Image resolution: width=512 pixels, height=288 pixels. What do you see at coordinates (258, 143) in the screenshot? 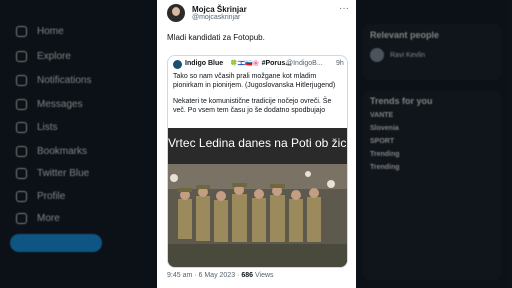
I see `image-caption: Vrtec Ledina danes na Poti ob žici` at bounding box center [258, 143].